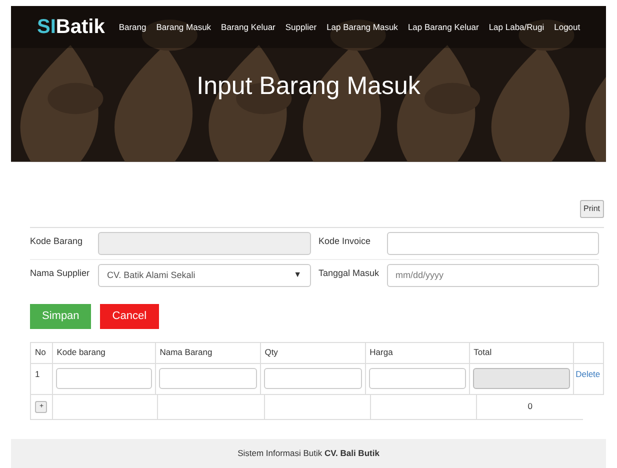 The height and width of the screenshot is (468, 617). What do you see at coordinates (184, 27) in the screenshot?
I see `nav-link: Barang Masuk` at bounding box center [184, 27].